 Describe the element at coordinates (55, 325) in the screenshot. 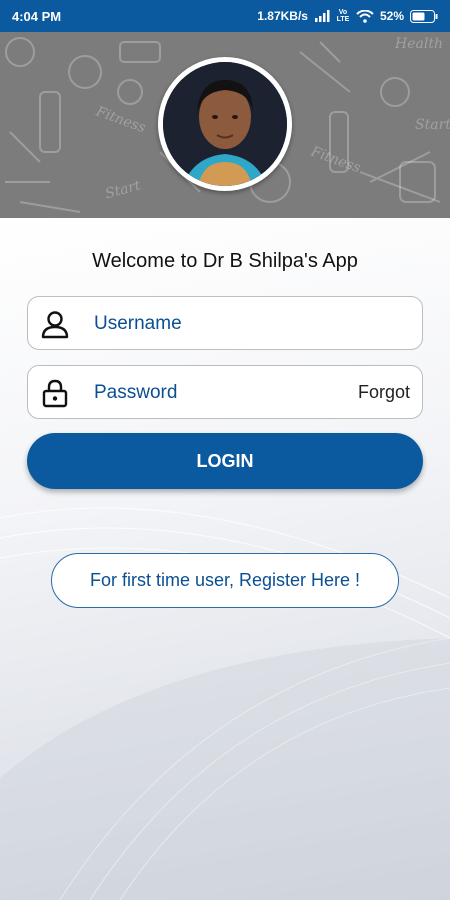

I see `user-icon` at that location.